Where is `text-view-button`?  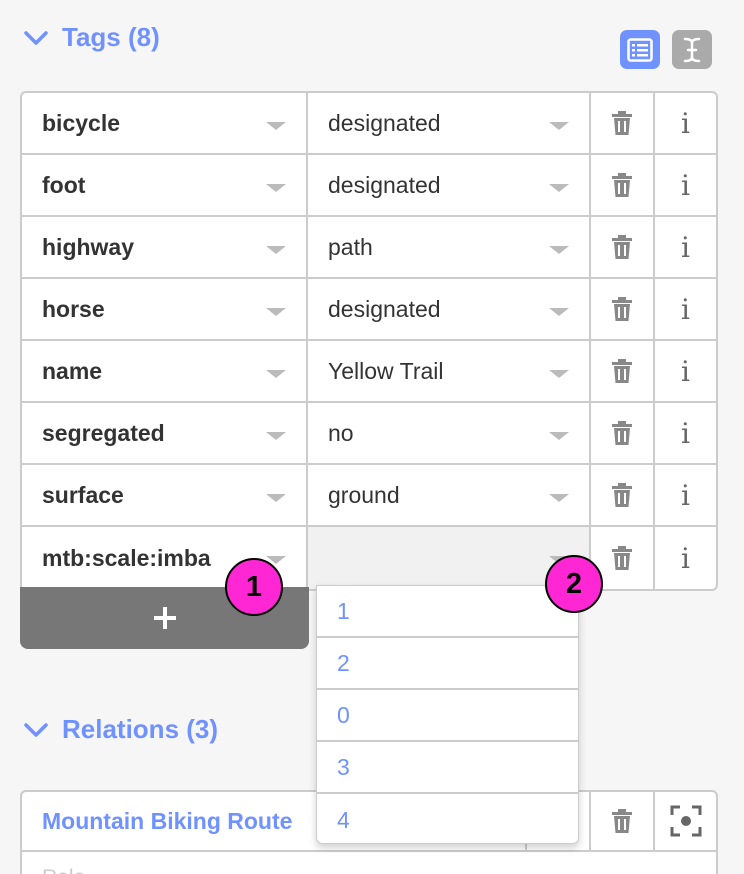
text-view-button is located at coordinates (692, 49).